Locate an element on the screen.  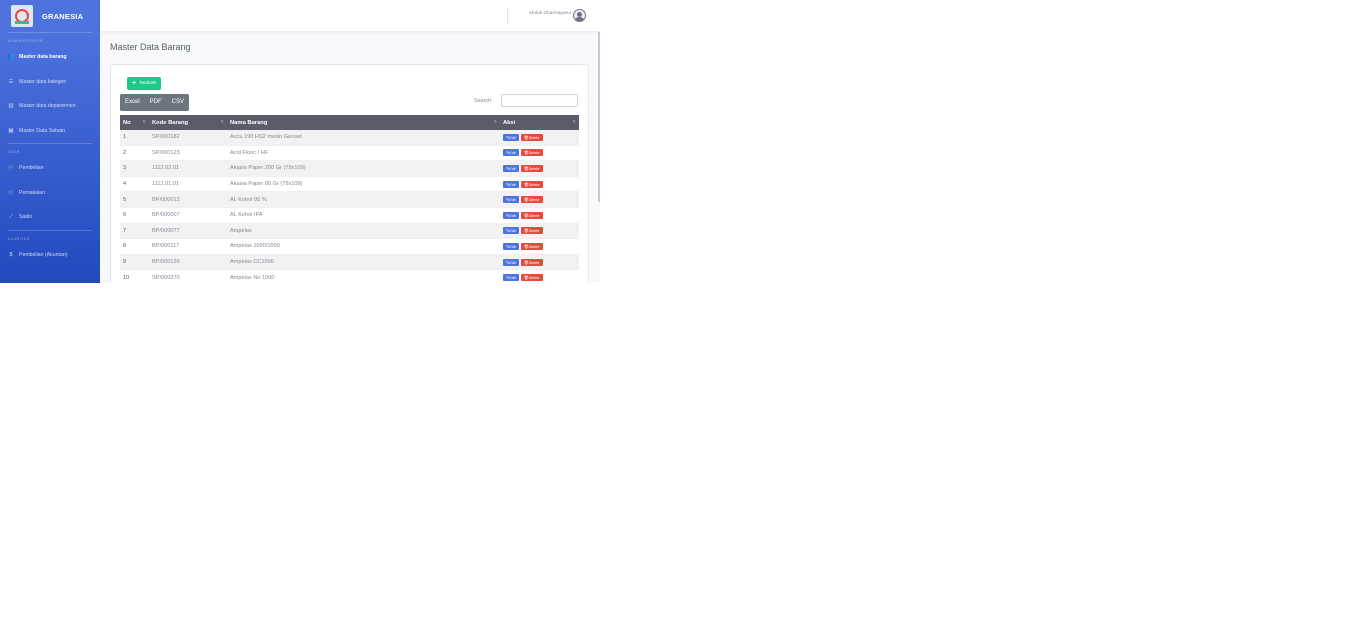
export-excel-button: Excel is located at coordinates (132, 102).